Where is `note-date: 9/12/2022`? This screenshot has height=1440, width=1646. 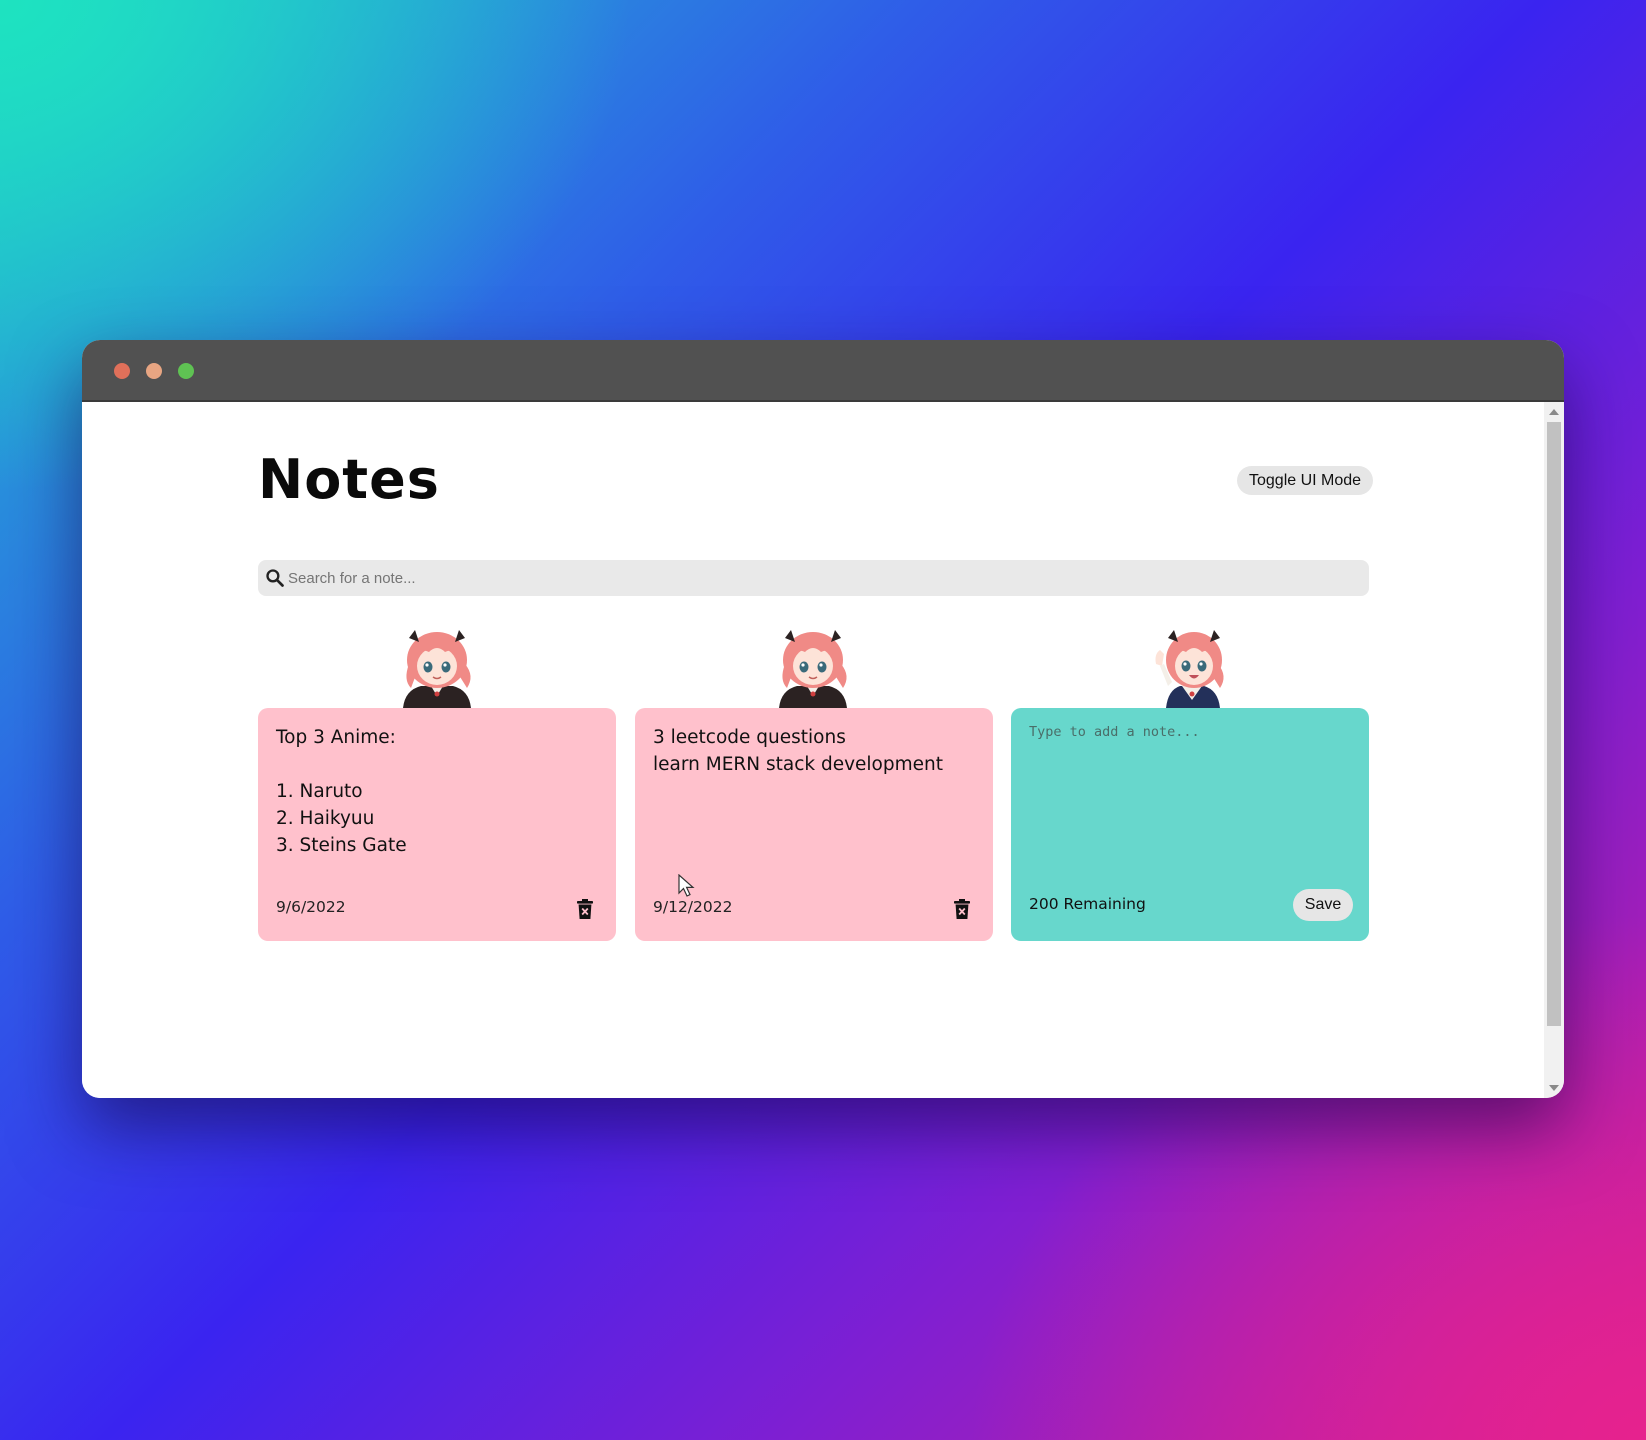
note-date: 9/12/2022 is located at coordinates (693, 907).